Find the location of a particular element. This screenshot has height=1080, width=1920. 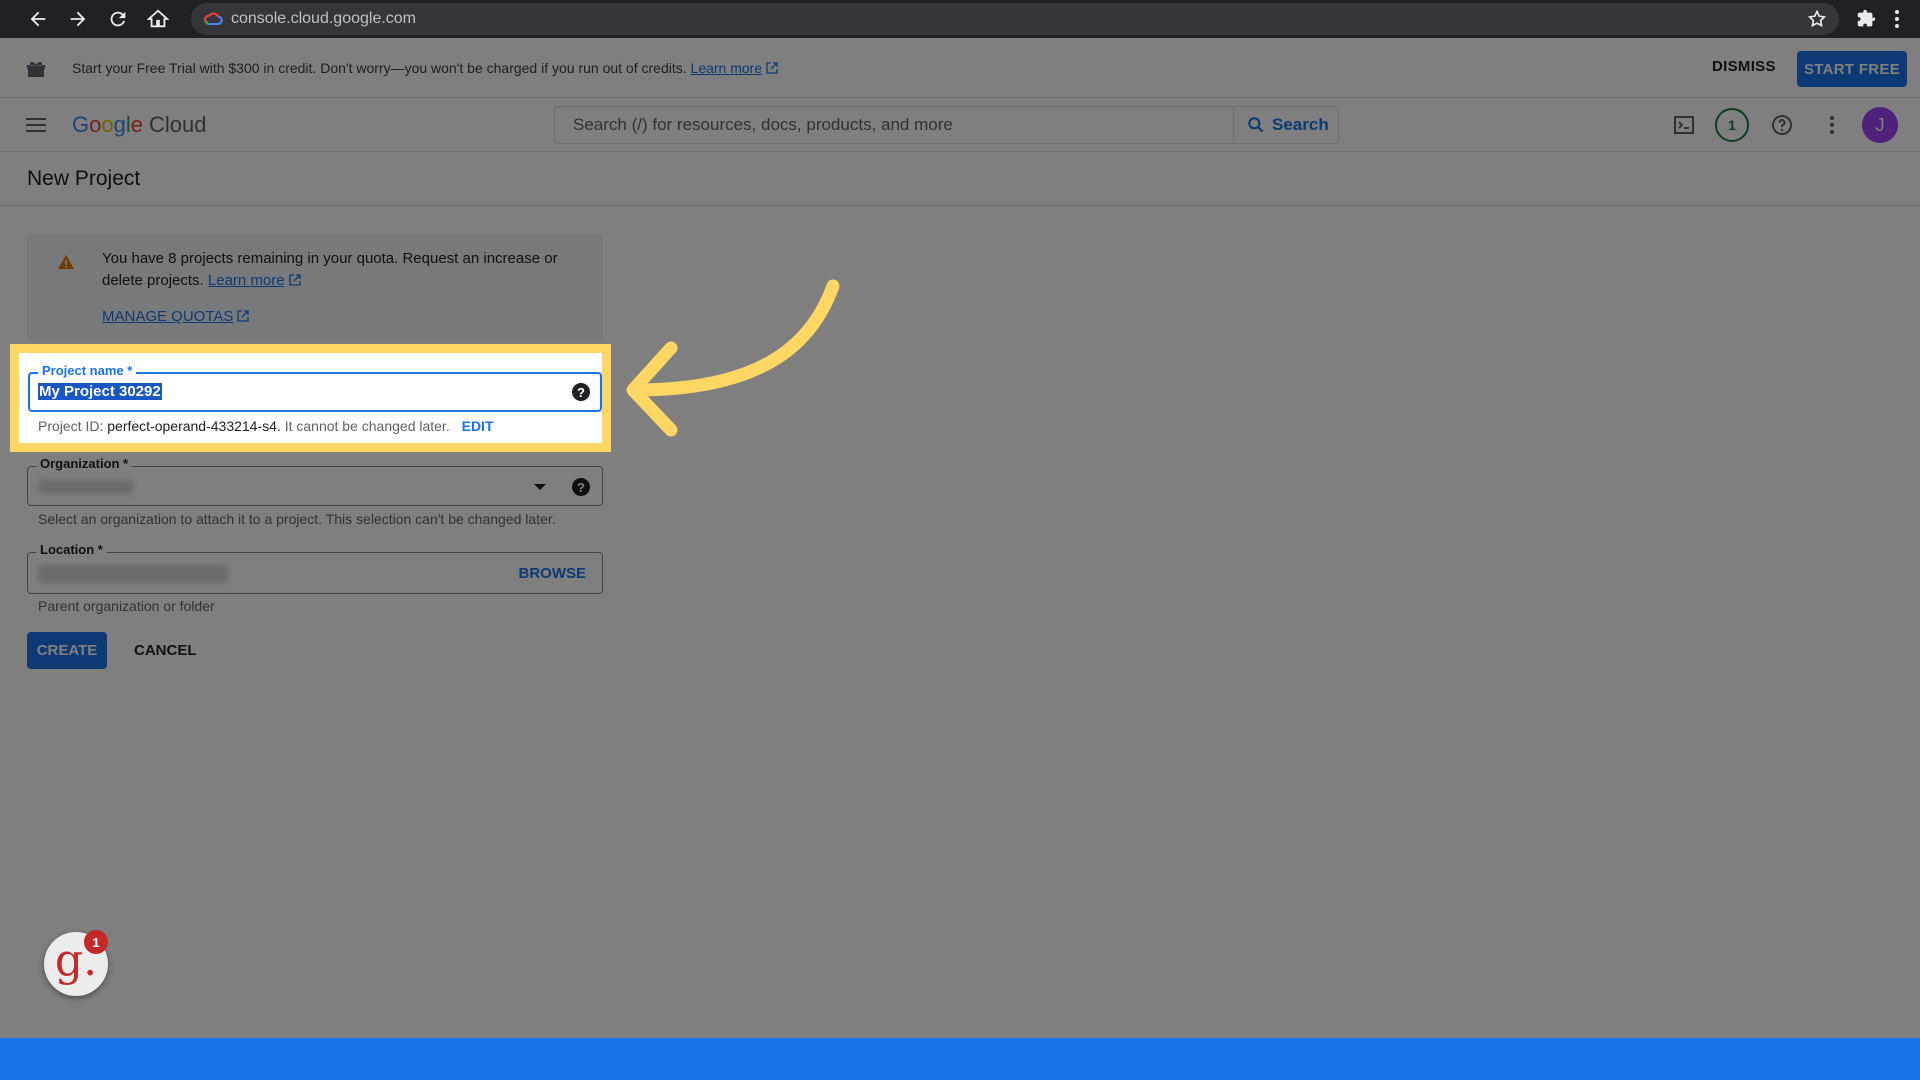

cancel-button: CANCEL is located at coordinates (165, 650).